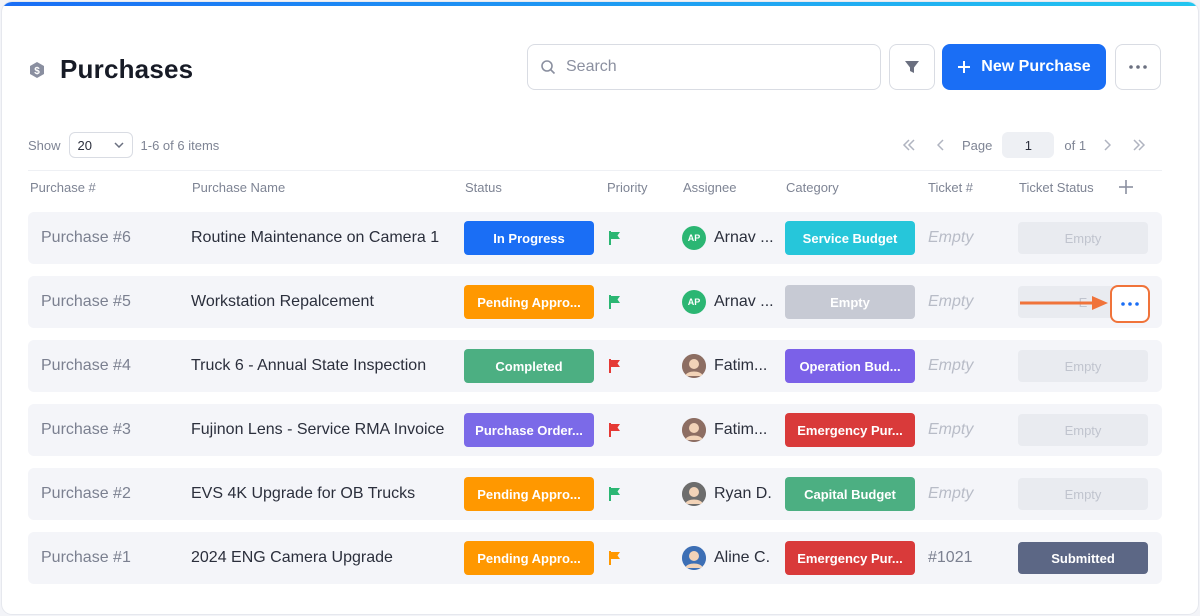 Image resolution: width=1200 pixels, height=616 pixels. What do you see at coordinates (529, 366) in the screenshot?
I see `status-badge: Completed` at bounding box center [529, 366].